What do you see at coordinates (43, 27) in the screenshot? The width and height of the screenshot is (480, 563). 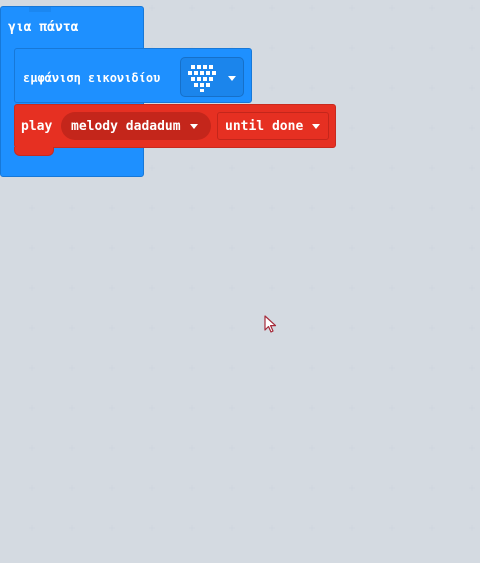 I see `forever-label: για πάντα` at bounding box center [43, 27].